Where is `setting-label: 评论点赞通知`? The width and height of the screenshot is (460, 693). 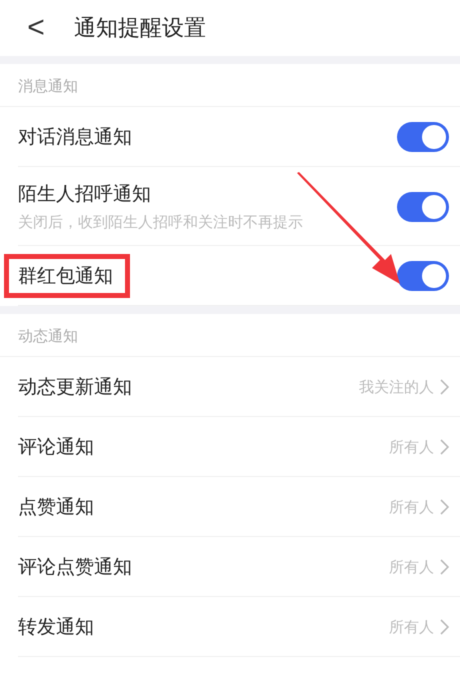
setting-label: 评论点赞通知 is located at coordinates (75, 567).